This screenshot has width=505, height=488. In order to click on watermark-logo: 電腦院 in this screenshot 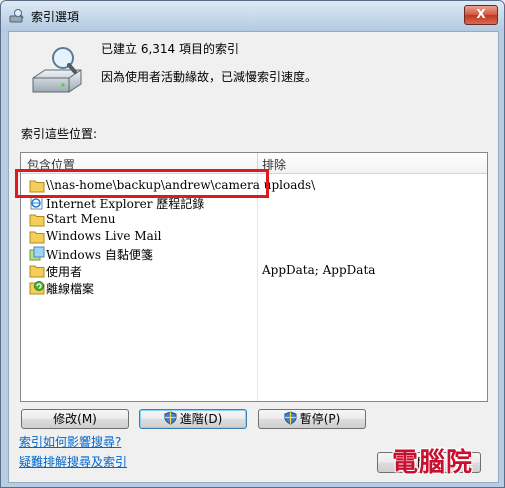, I will do `click(433, 463)`.